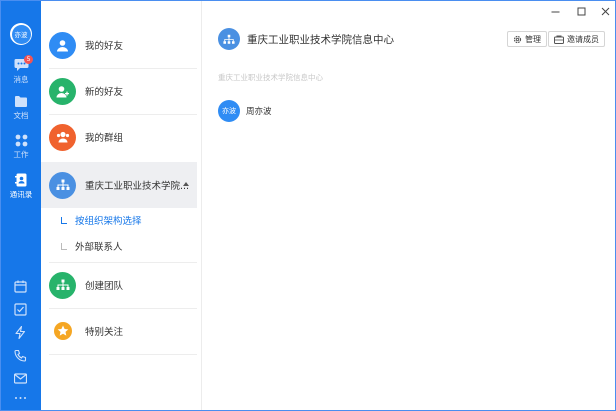 Image resolution: width=616 pixels, height=411 pixels. Describe the element at coordinates (62, 91) in the screenshot. I see `add-person-icon` at that location.